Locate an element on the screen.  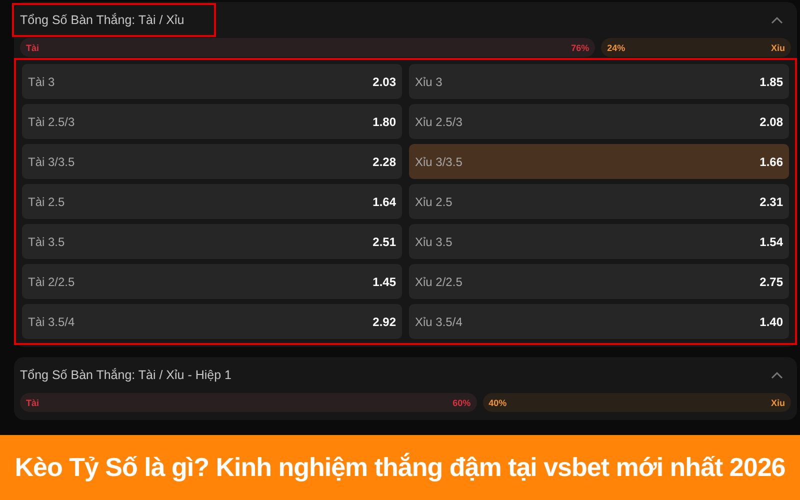
under-percent: 40% is located at coordinates (497, 403).